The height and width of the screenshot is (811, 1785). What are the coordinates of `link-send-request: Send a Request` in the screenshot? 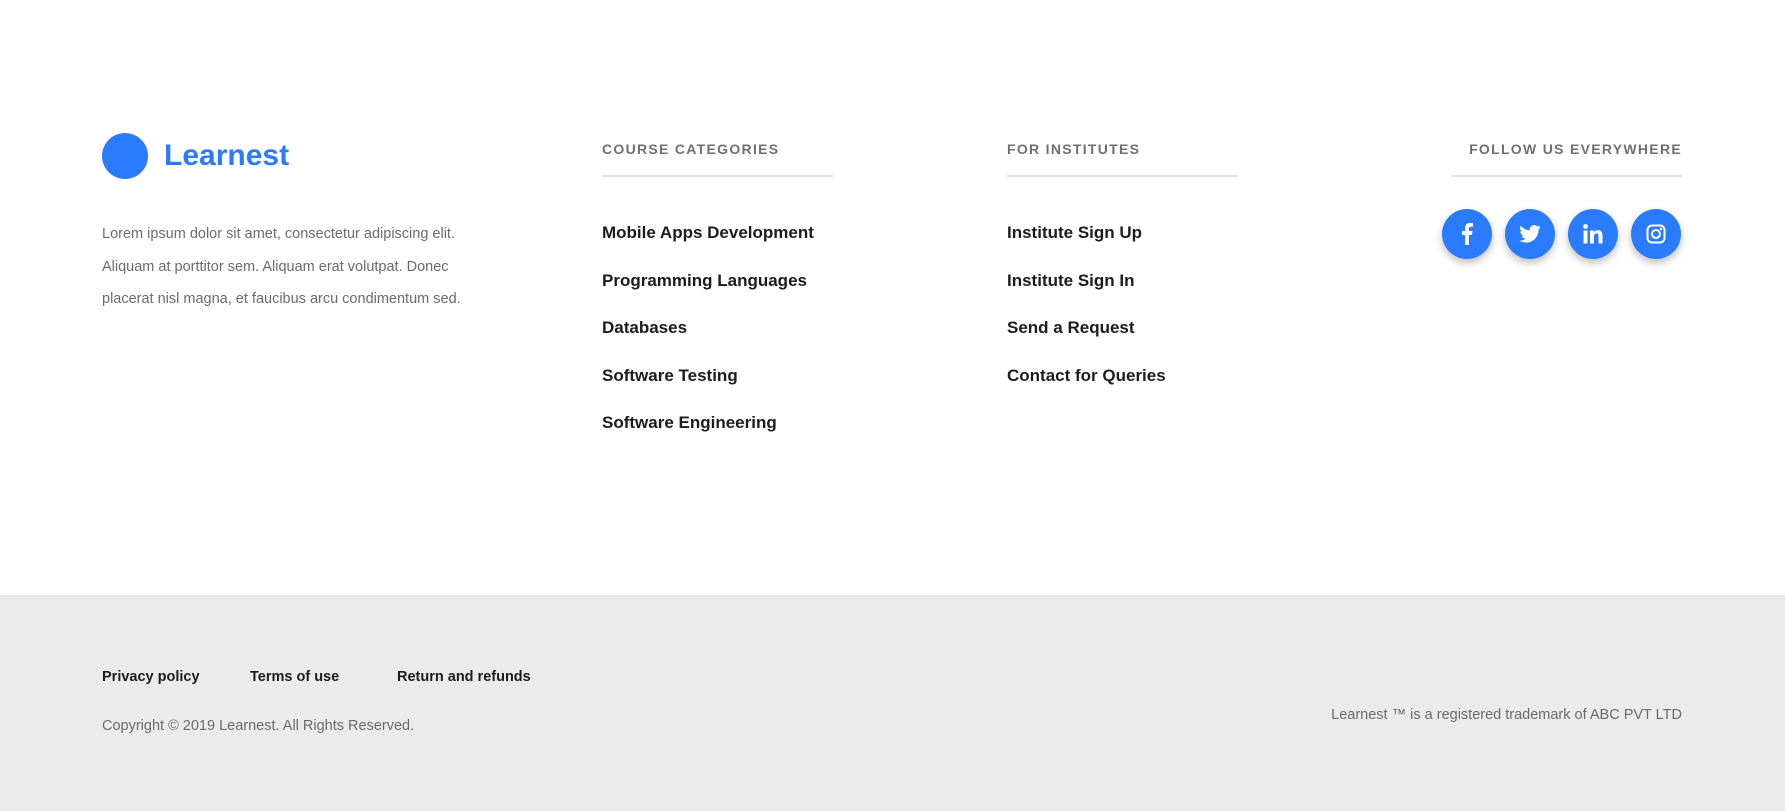 It's located at (1086, 337).